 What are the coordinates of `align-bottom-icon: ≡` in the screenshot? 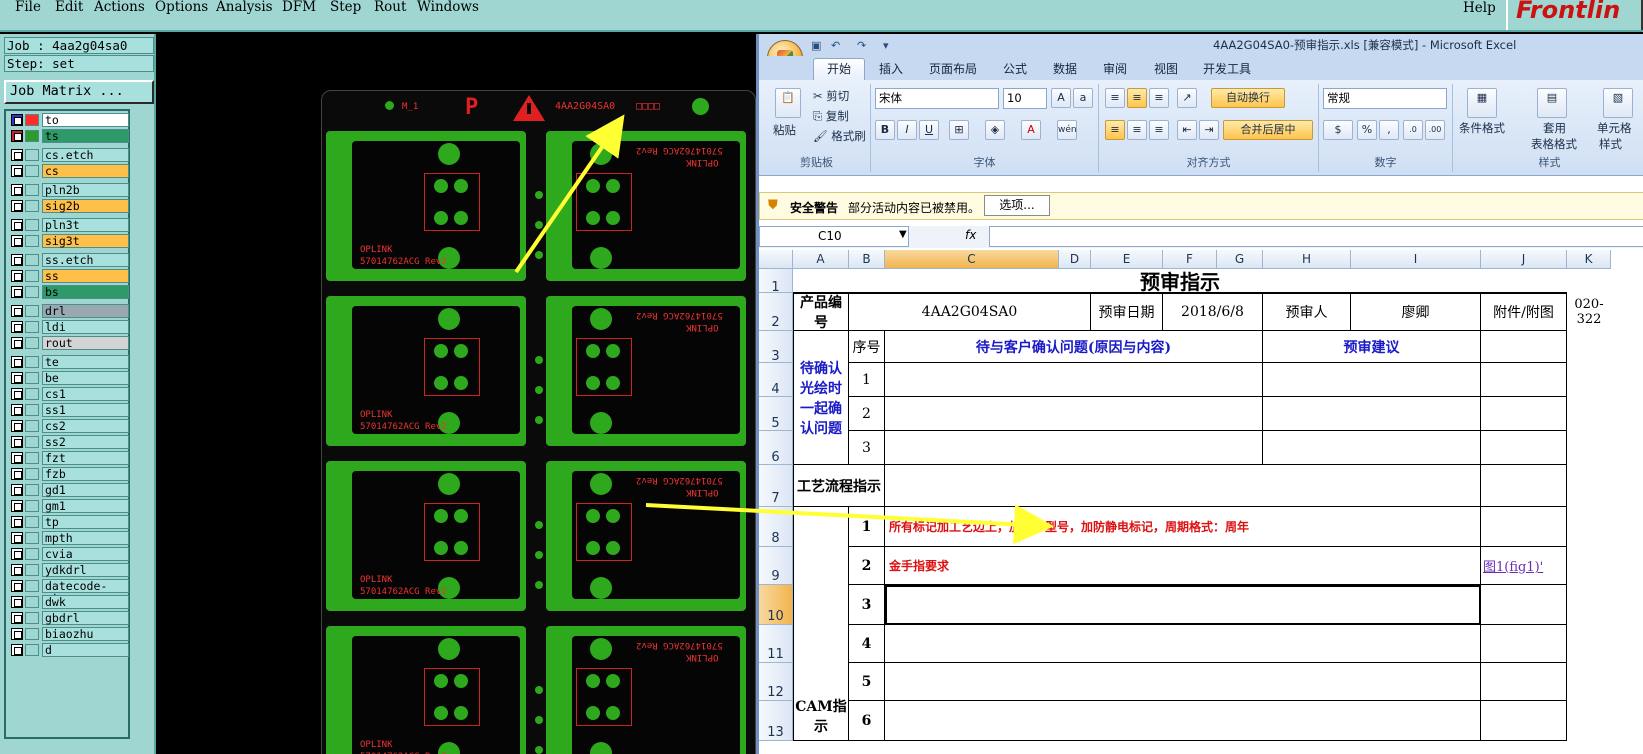 It's located at (1159, 98).